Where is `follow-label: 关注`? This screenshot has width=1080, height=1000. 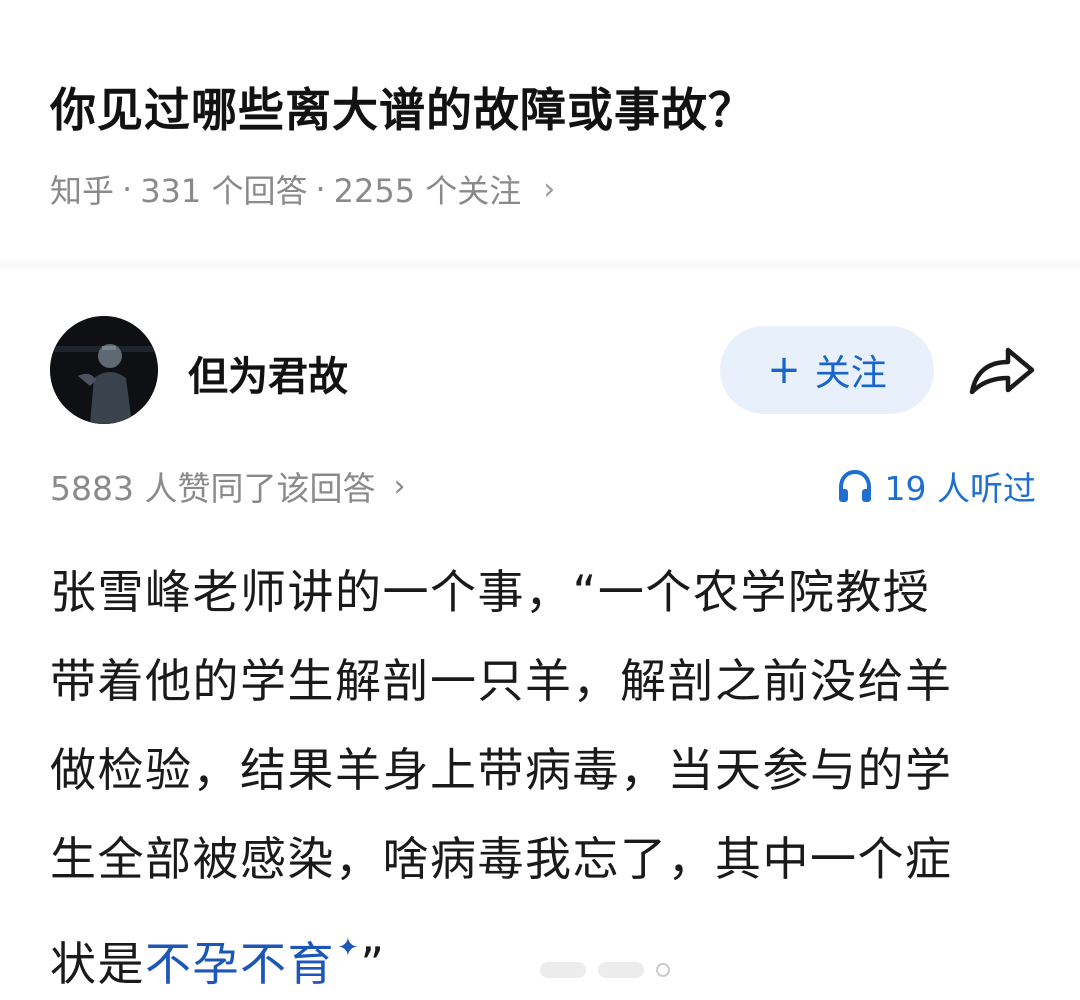 follow-label: 关注 is located at coordinates (850, 373).